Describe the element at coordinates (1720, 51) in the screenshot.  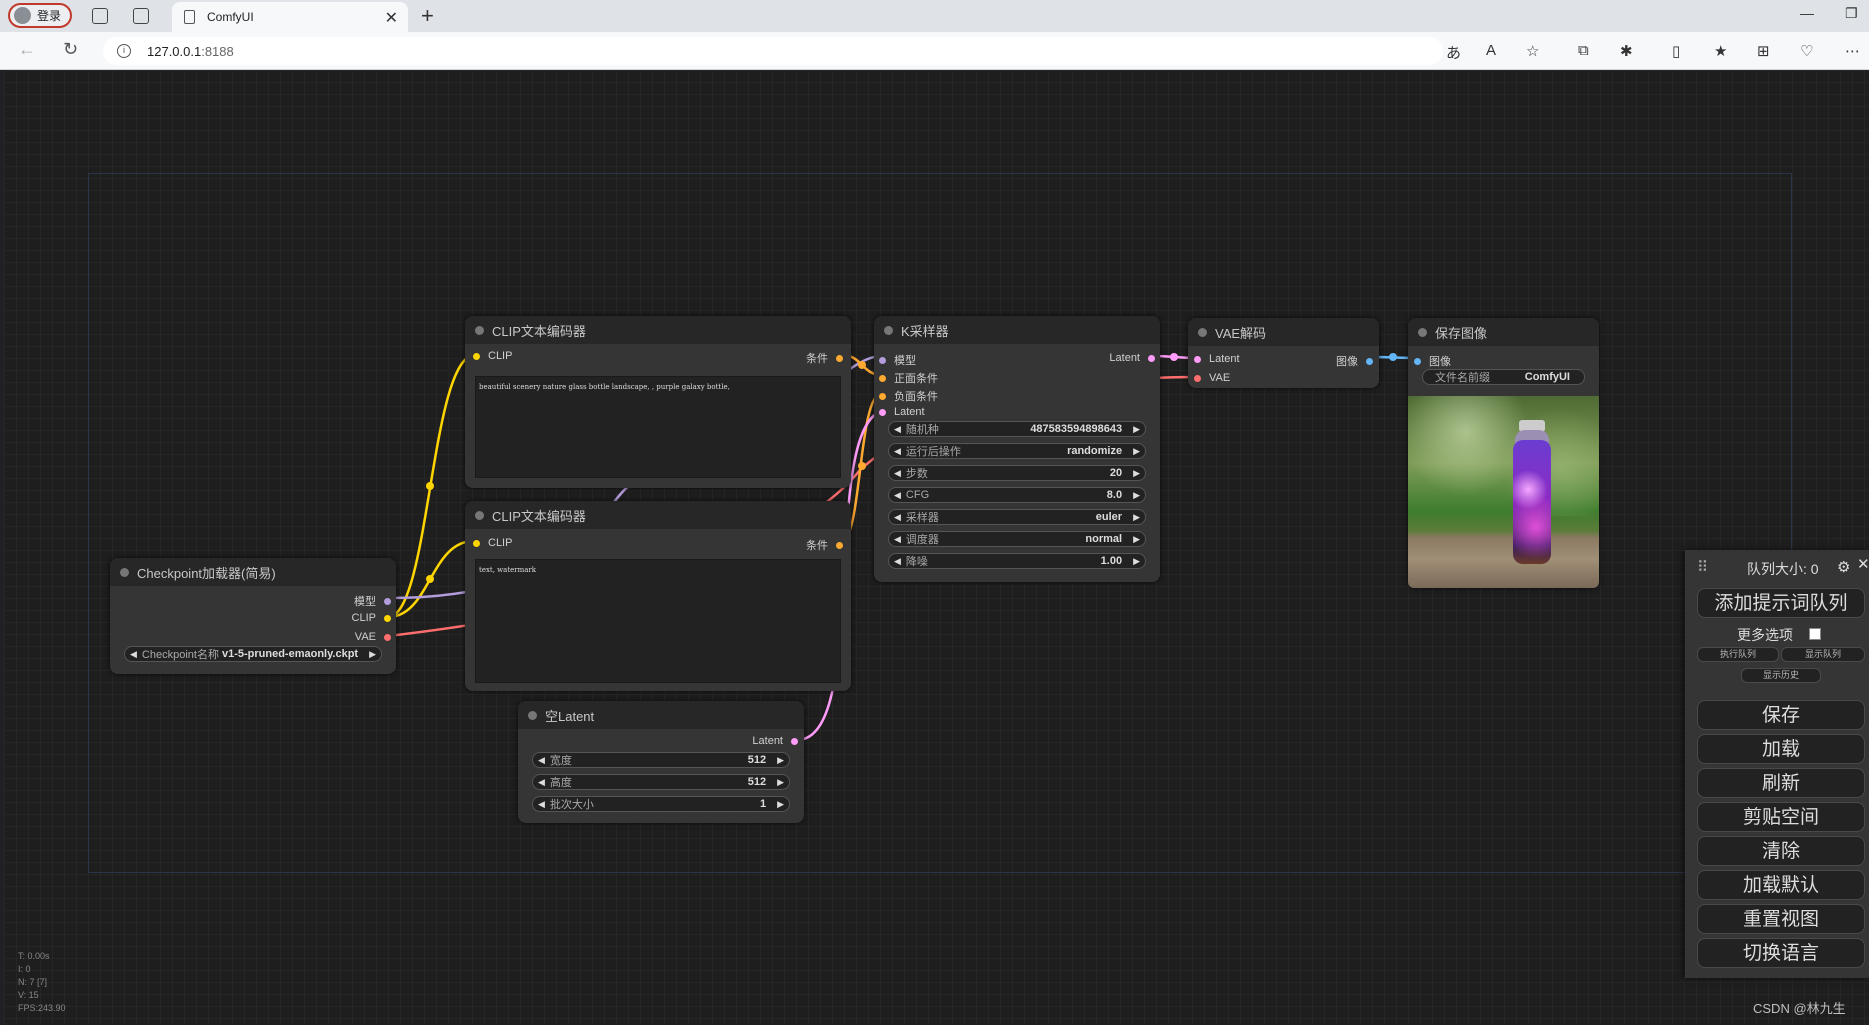
I see `favorites-icon: ★` at that location.